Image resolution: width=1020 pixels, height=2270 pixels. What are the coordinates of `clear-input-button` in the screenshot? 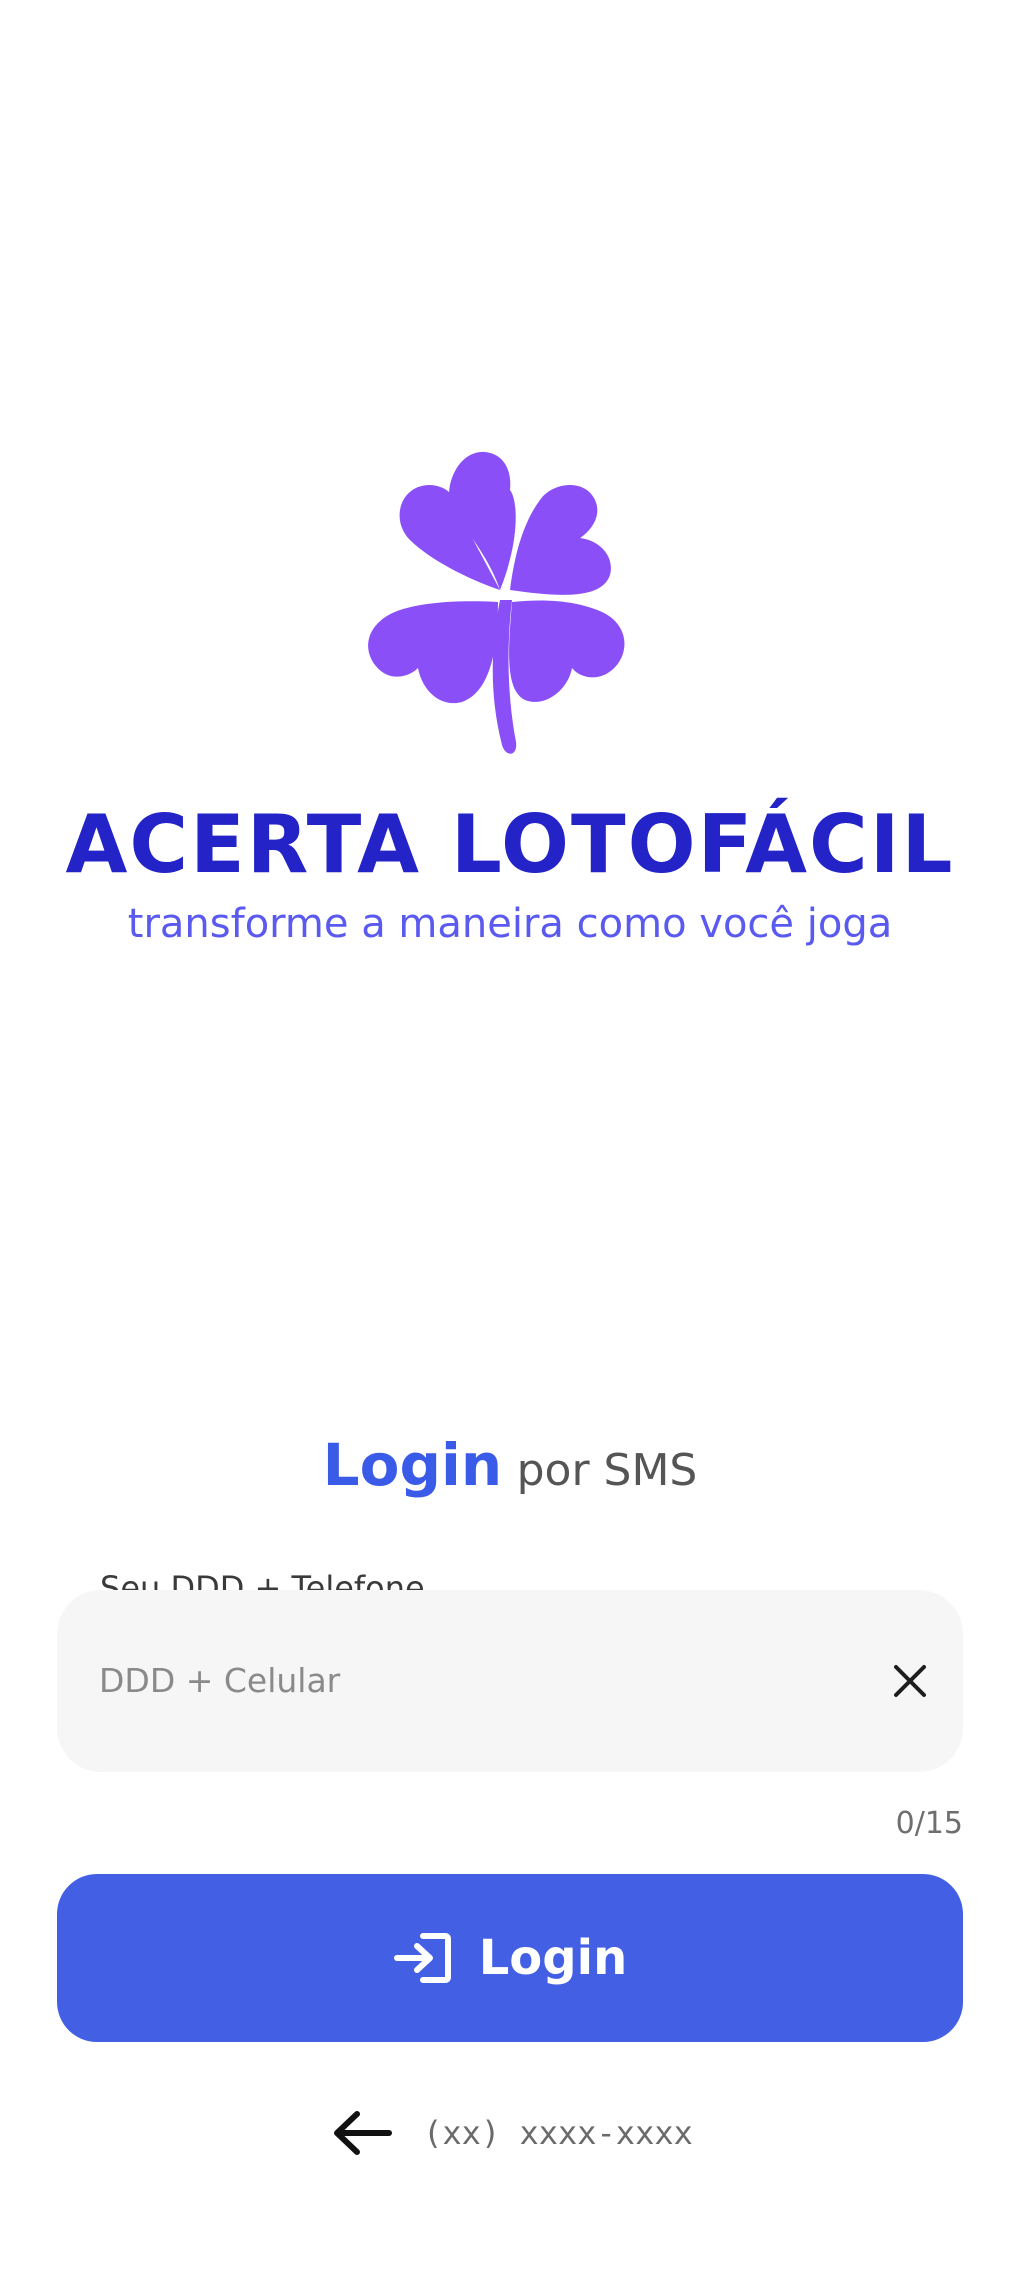 It's located at (910, 1681).